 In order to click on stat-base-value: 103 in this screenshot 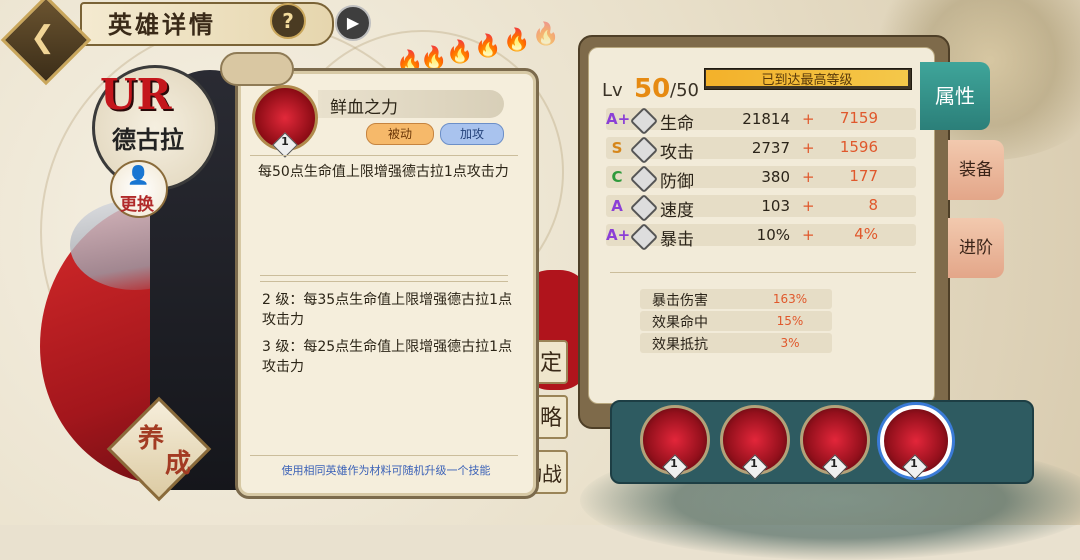, I will do `click(775, 206)`.